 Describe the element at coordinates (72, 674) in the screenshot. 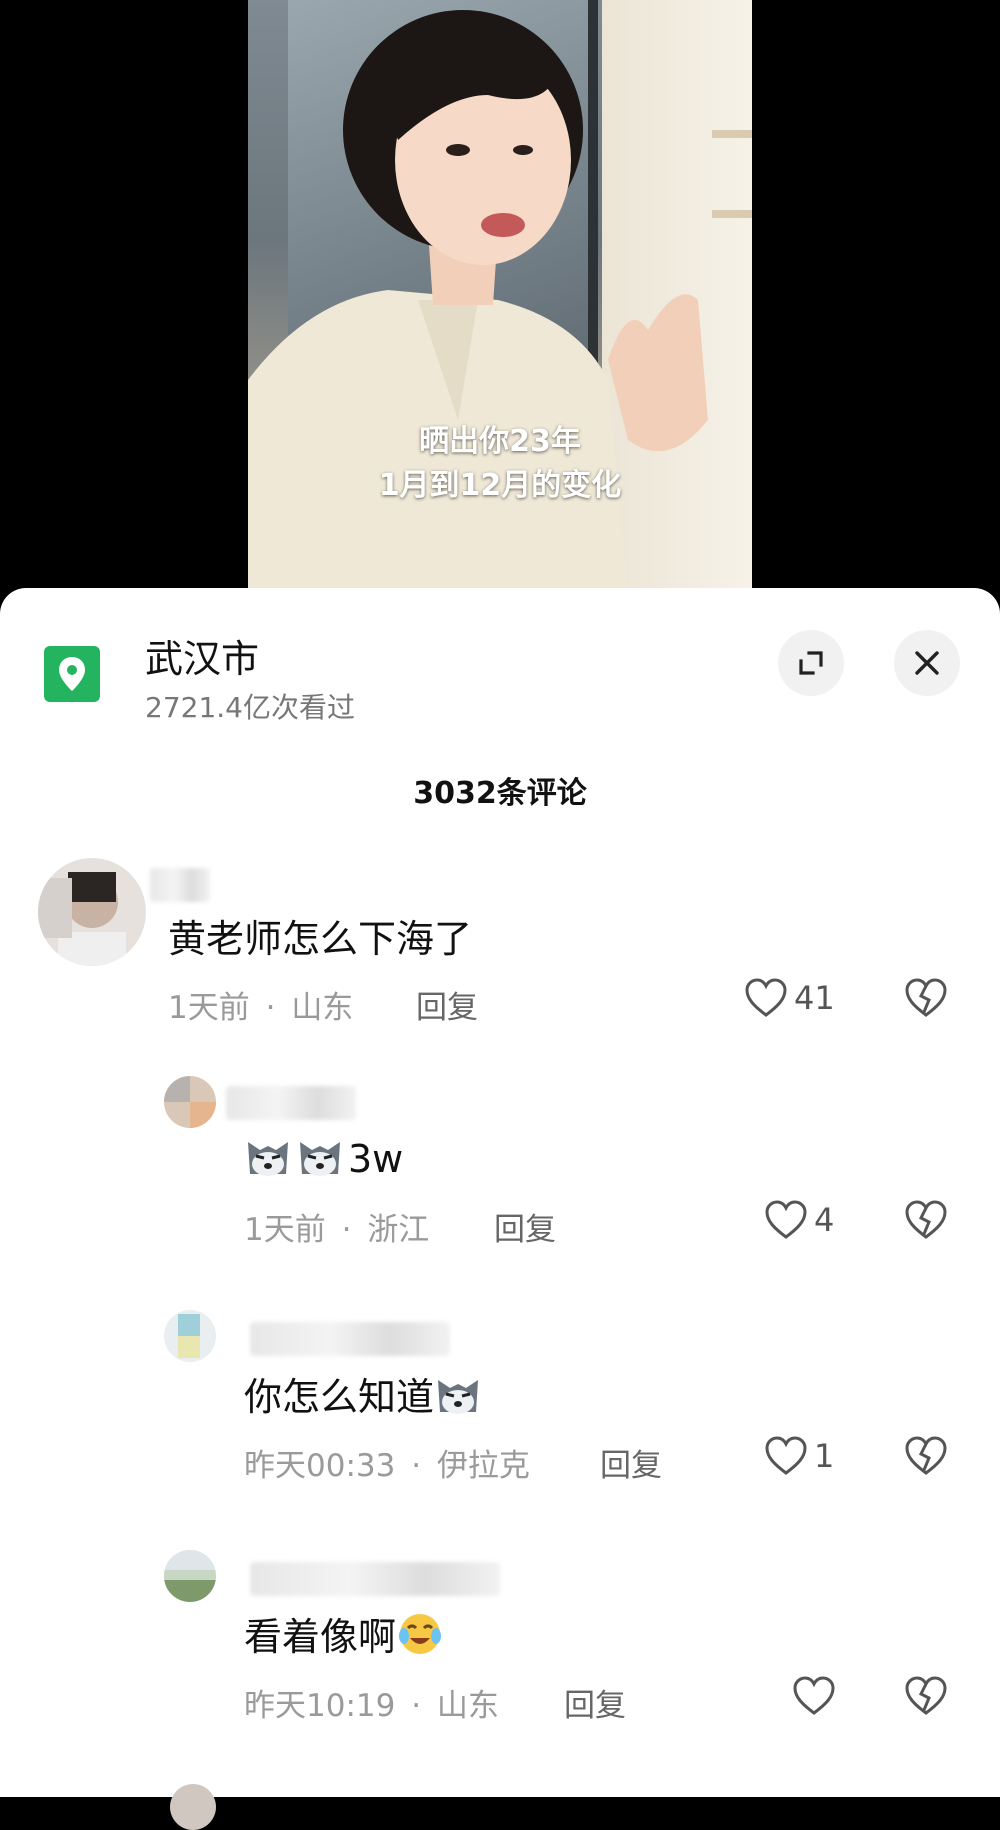

I see `location-pin-icon` at that location.